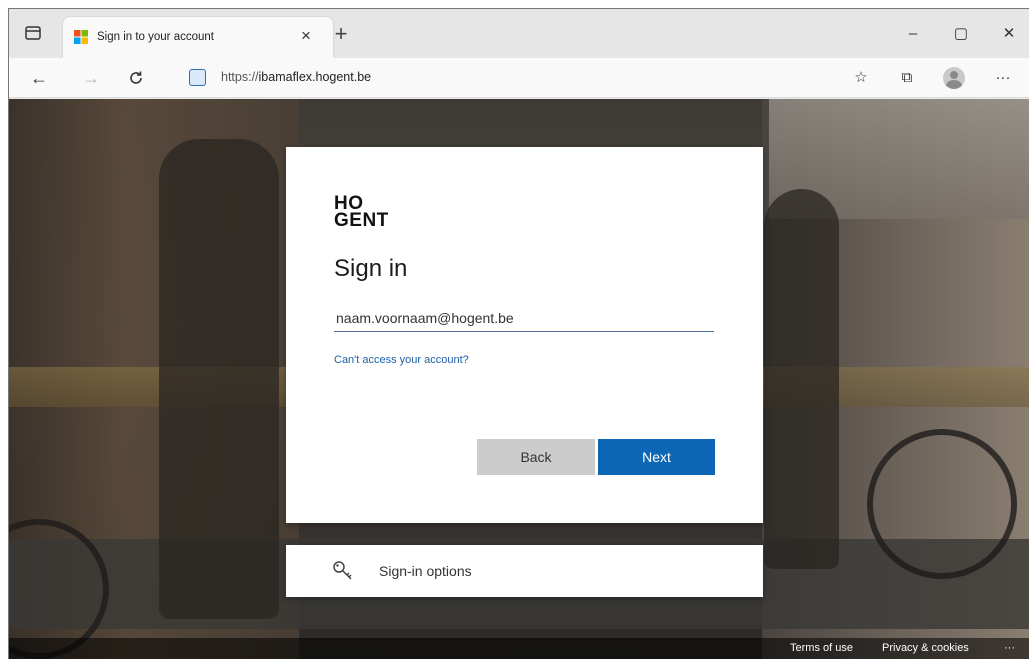 This screenshot has height=659, width=1029. What do you see at coordinates (361, 220) in the screenshot?
I see `logo-line2: GENT` at bounding box center [361, 220].